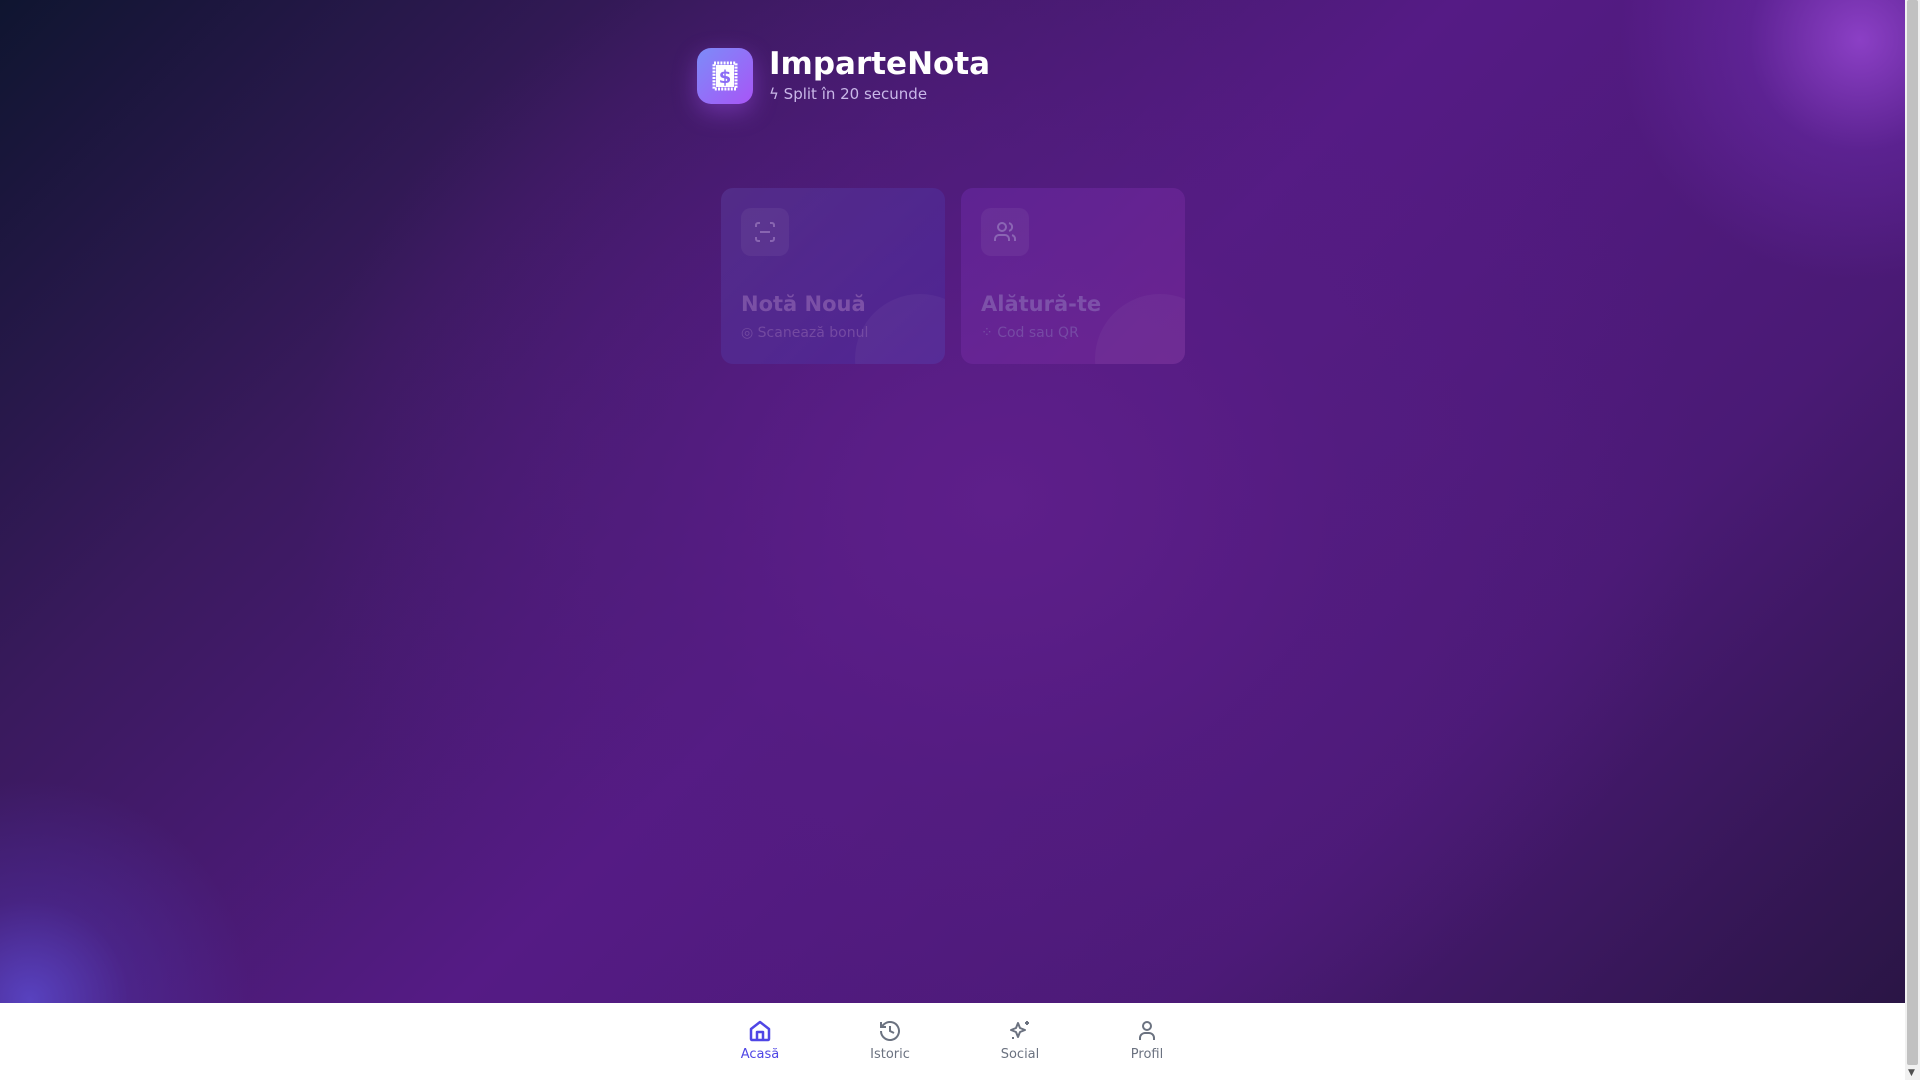  What do you see at coordinates (803, 304) in the screenshot?
I see `card-title: Notă Nouă` at bounding box center [803, 304].